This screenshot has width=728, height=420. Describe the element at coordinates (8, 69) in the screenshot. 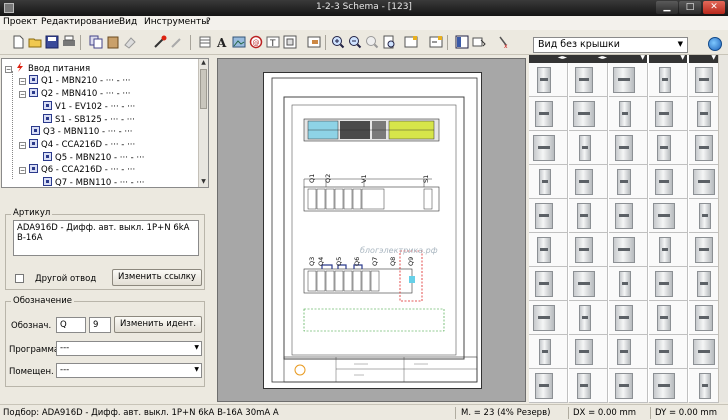

I see `collapse-icon: −` at that location.